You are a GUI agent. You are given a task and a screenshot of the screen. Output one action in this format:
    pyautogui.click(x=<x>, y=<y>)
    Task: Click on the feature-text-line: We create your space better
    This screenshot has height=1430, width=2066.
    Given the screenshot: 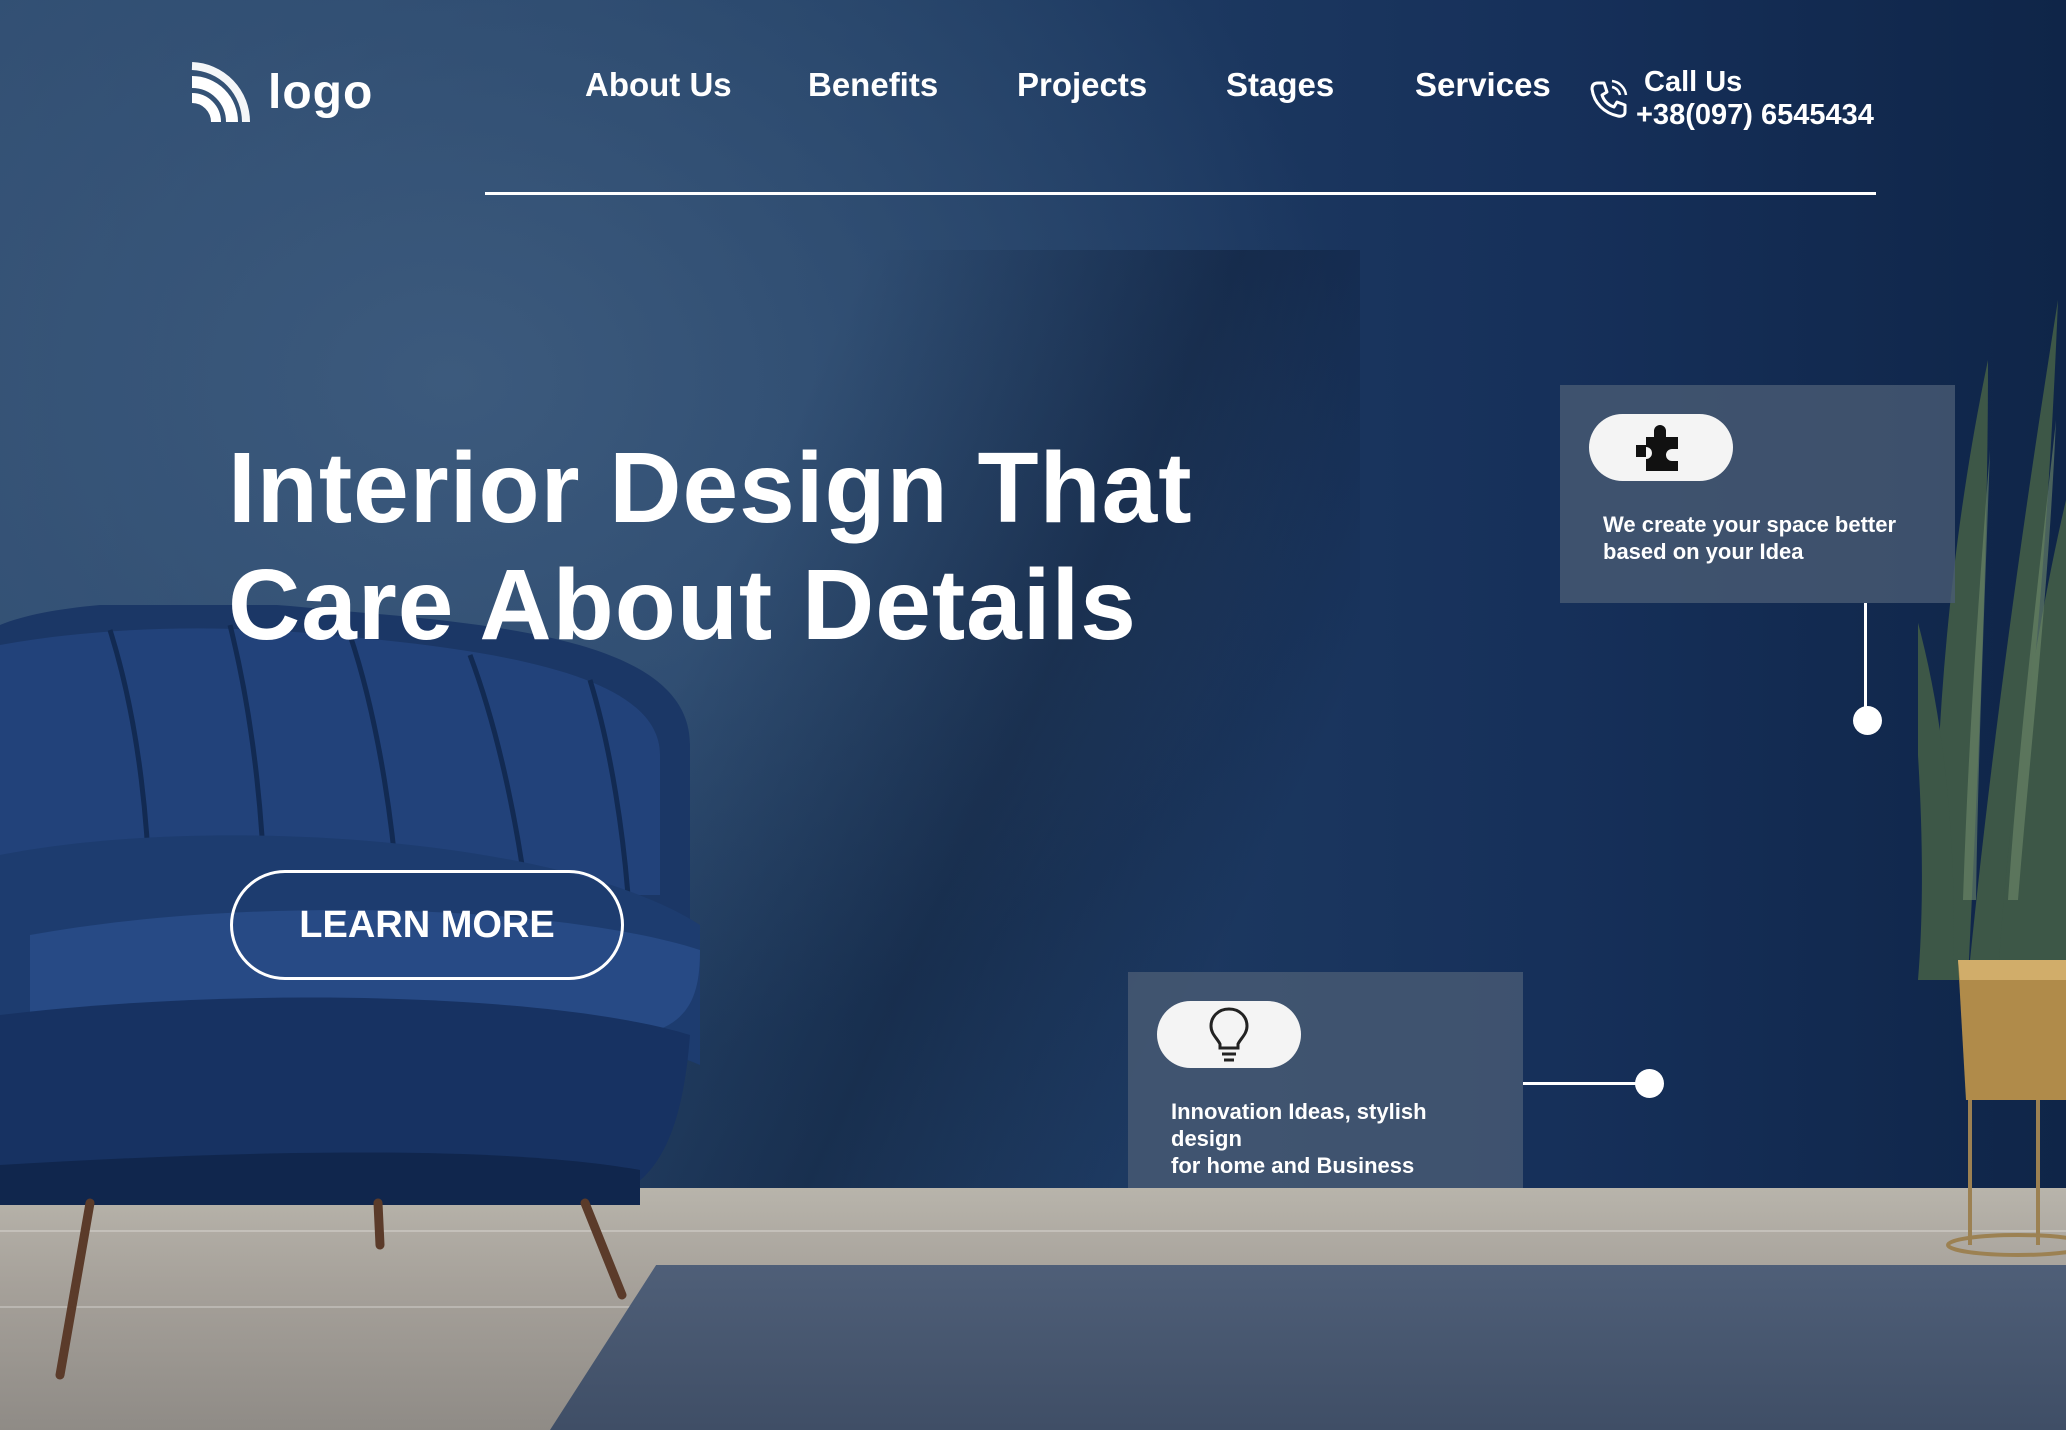 What is the action you would take?
    pyautogui.click(x=1750, y=524)
    